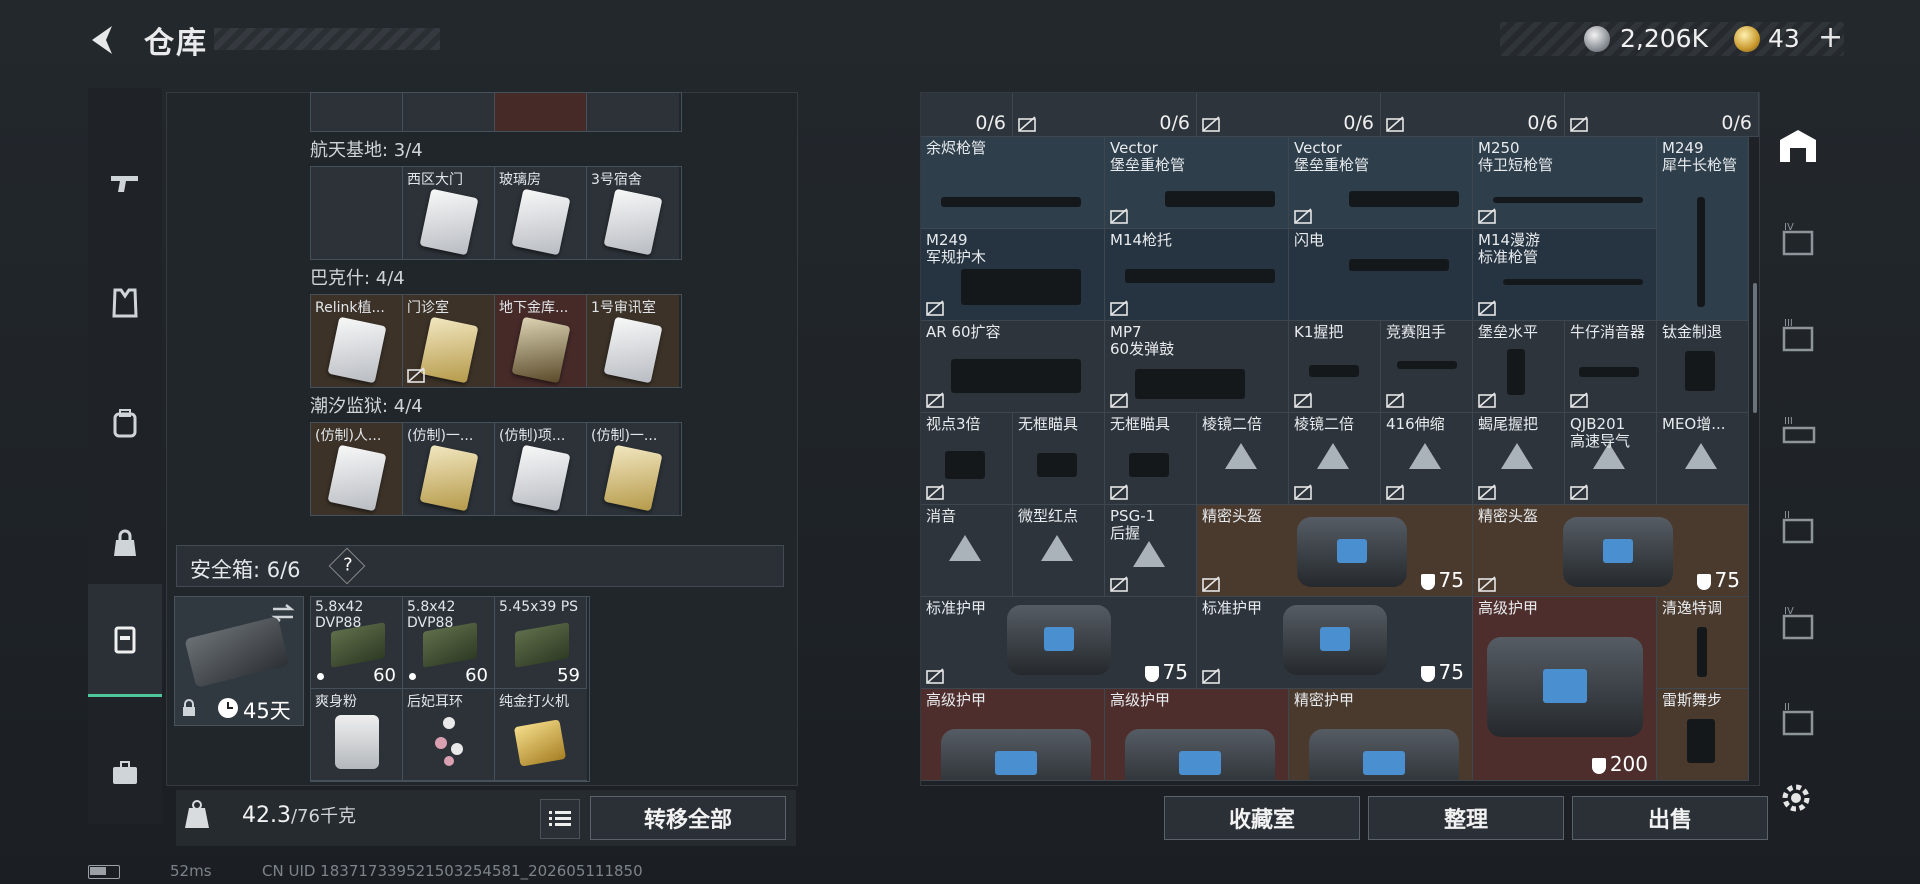 Image resolution: width=1920 pixels, height=884 pixels. I want to click on shield-icon, so click(1427, 673).